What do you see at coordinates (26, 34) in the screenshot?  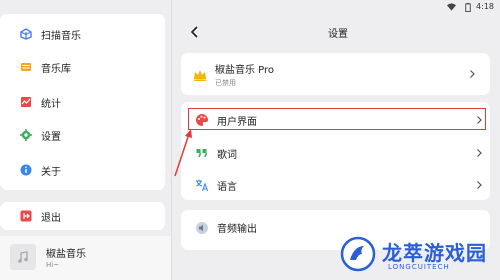 I see `scan-music-icon` at bounding box center [26, 34].